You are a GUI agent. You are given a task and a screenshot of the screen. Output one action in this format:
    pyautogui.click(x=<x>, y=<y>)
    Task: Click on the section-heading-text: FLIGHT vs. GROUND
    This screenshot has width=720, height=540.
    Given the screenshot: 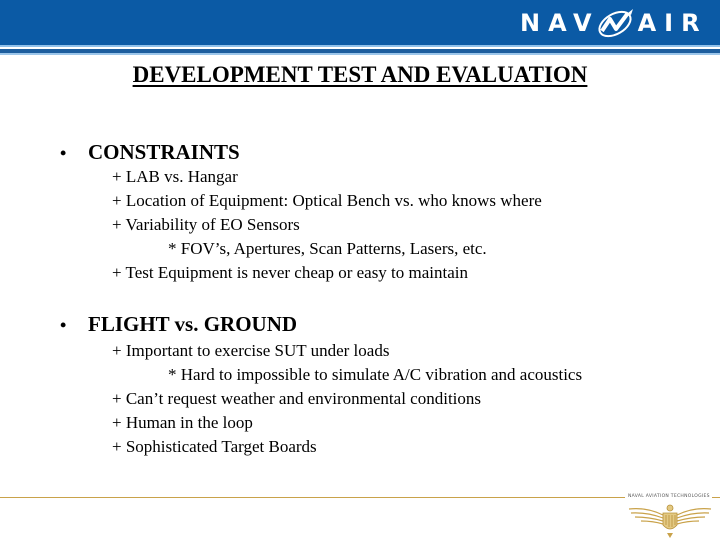 What is the action you would take?
    pyautogui.click(x=193, y=324)
    